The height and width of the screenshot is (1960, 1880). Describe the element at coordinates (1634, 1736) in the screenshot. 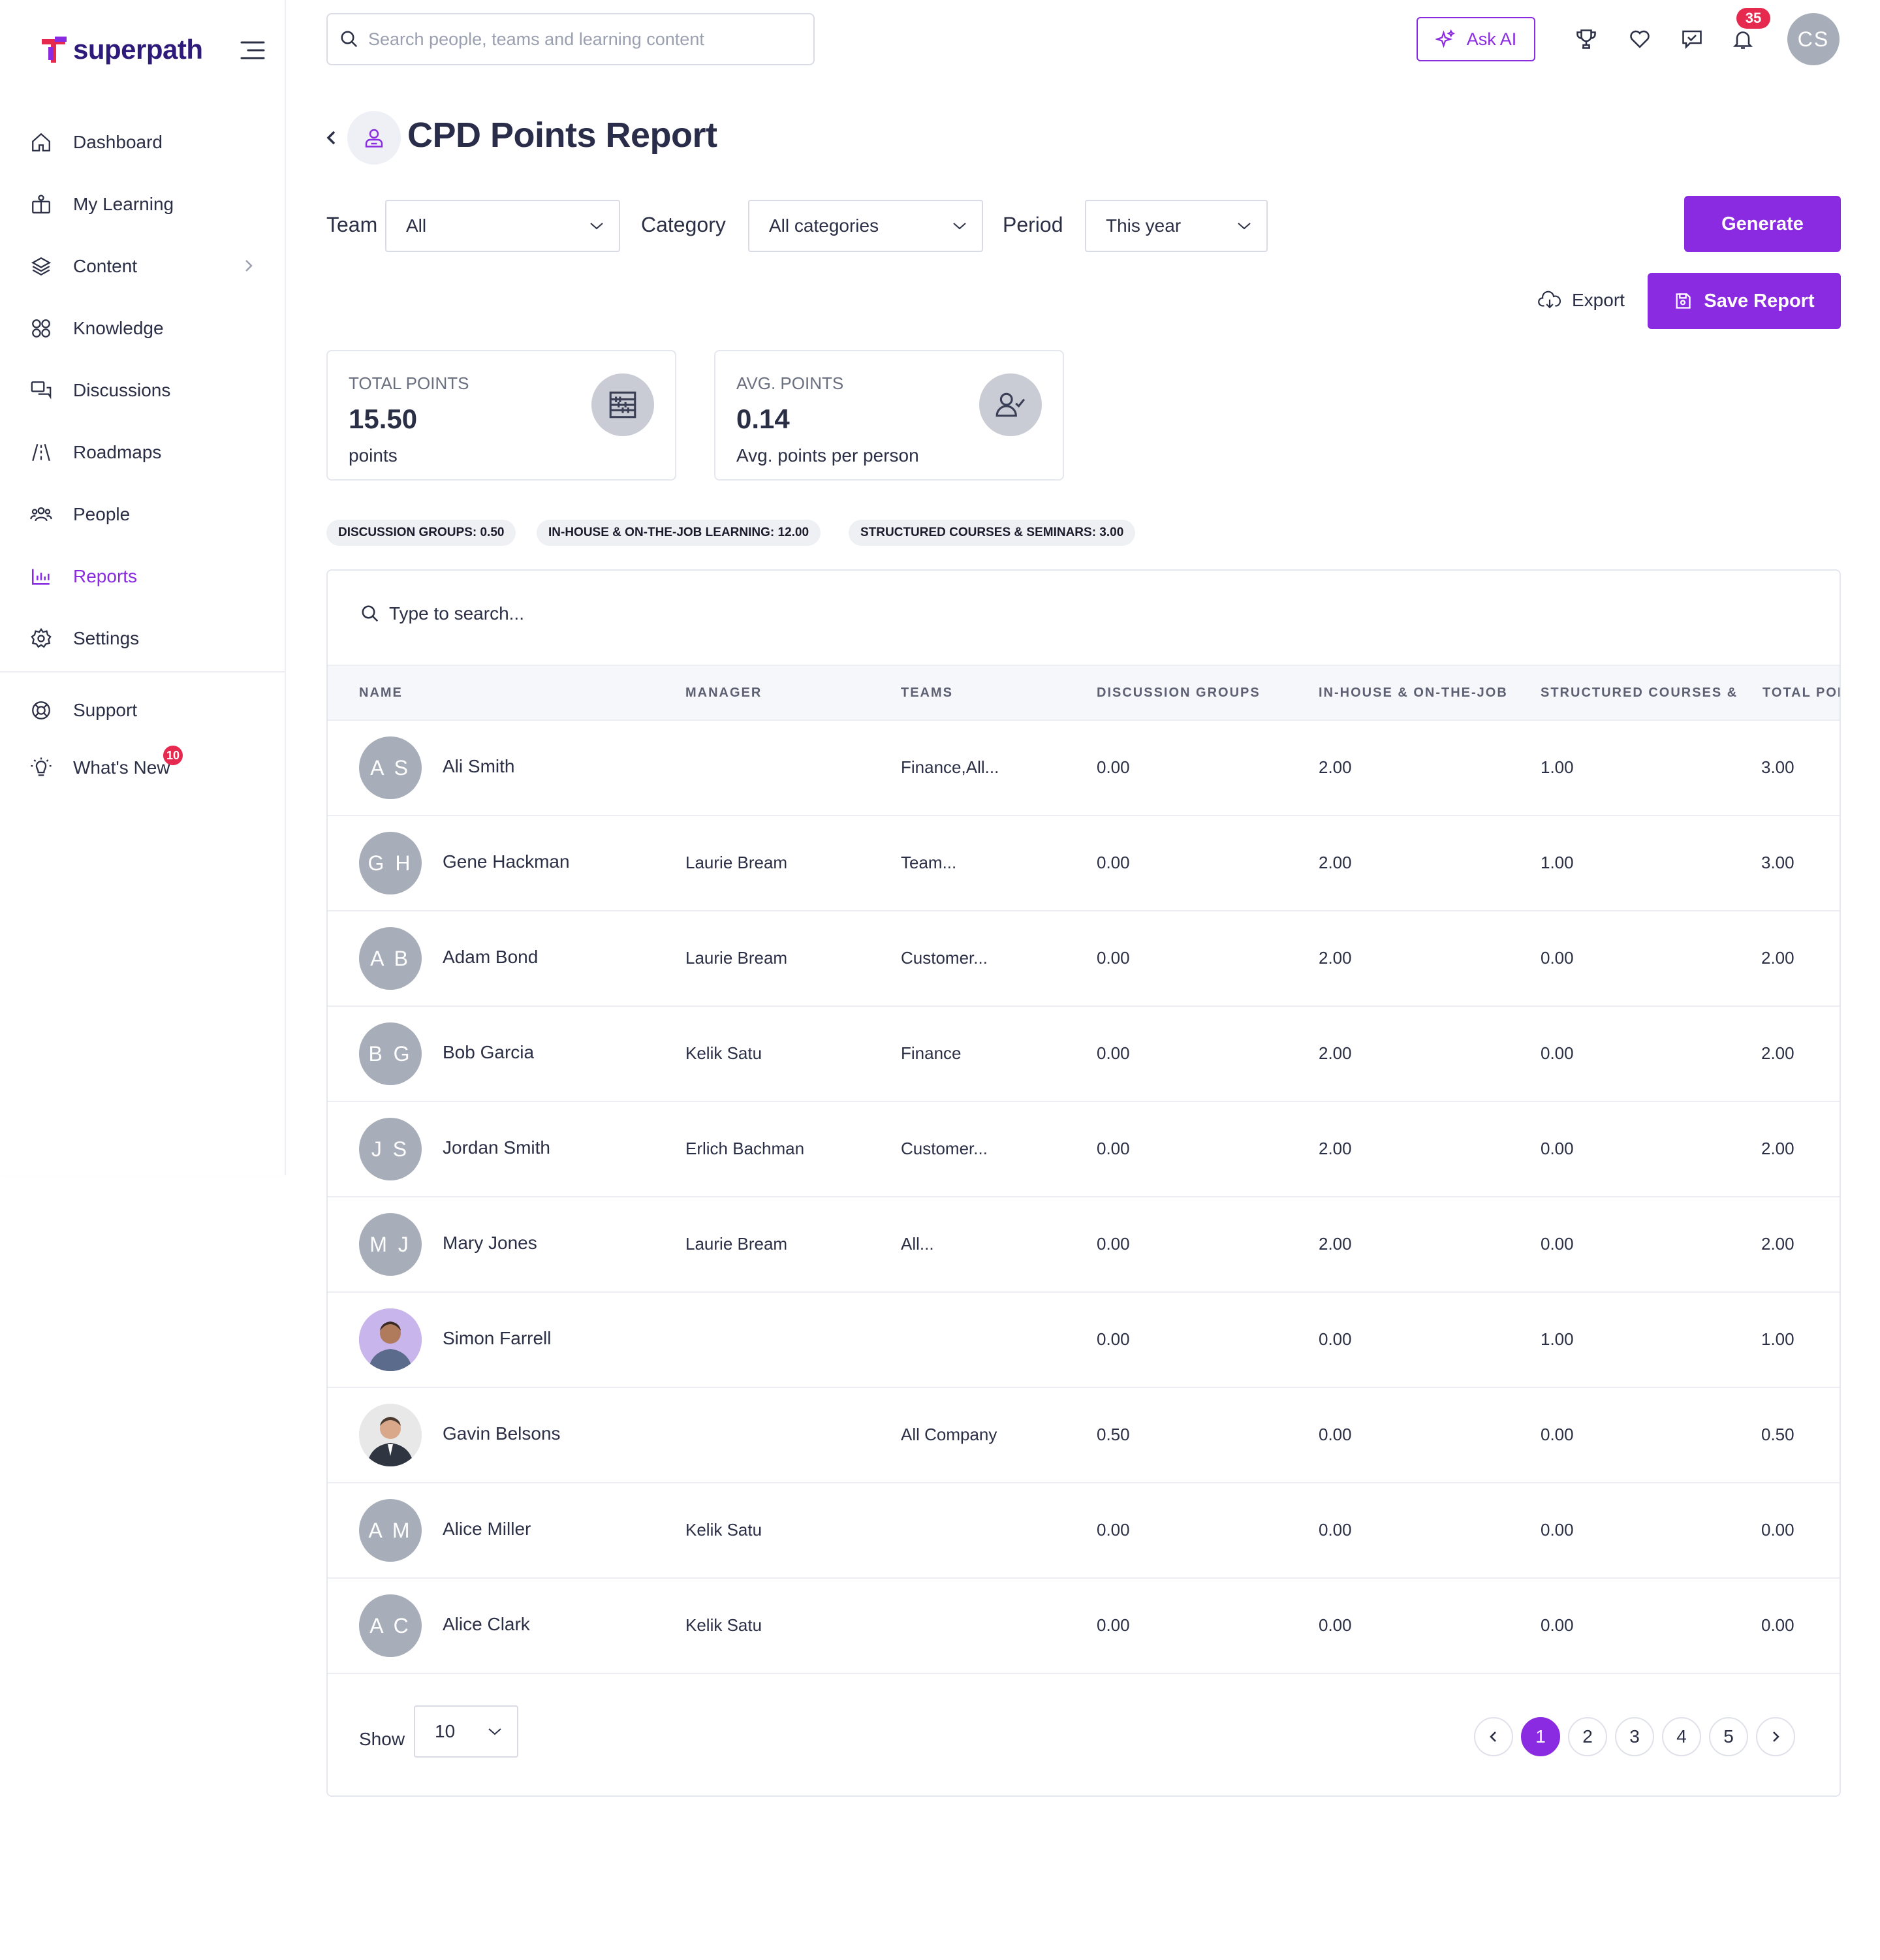

I see `page-button: 3` at that location.